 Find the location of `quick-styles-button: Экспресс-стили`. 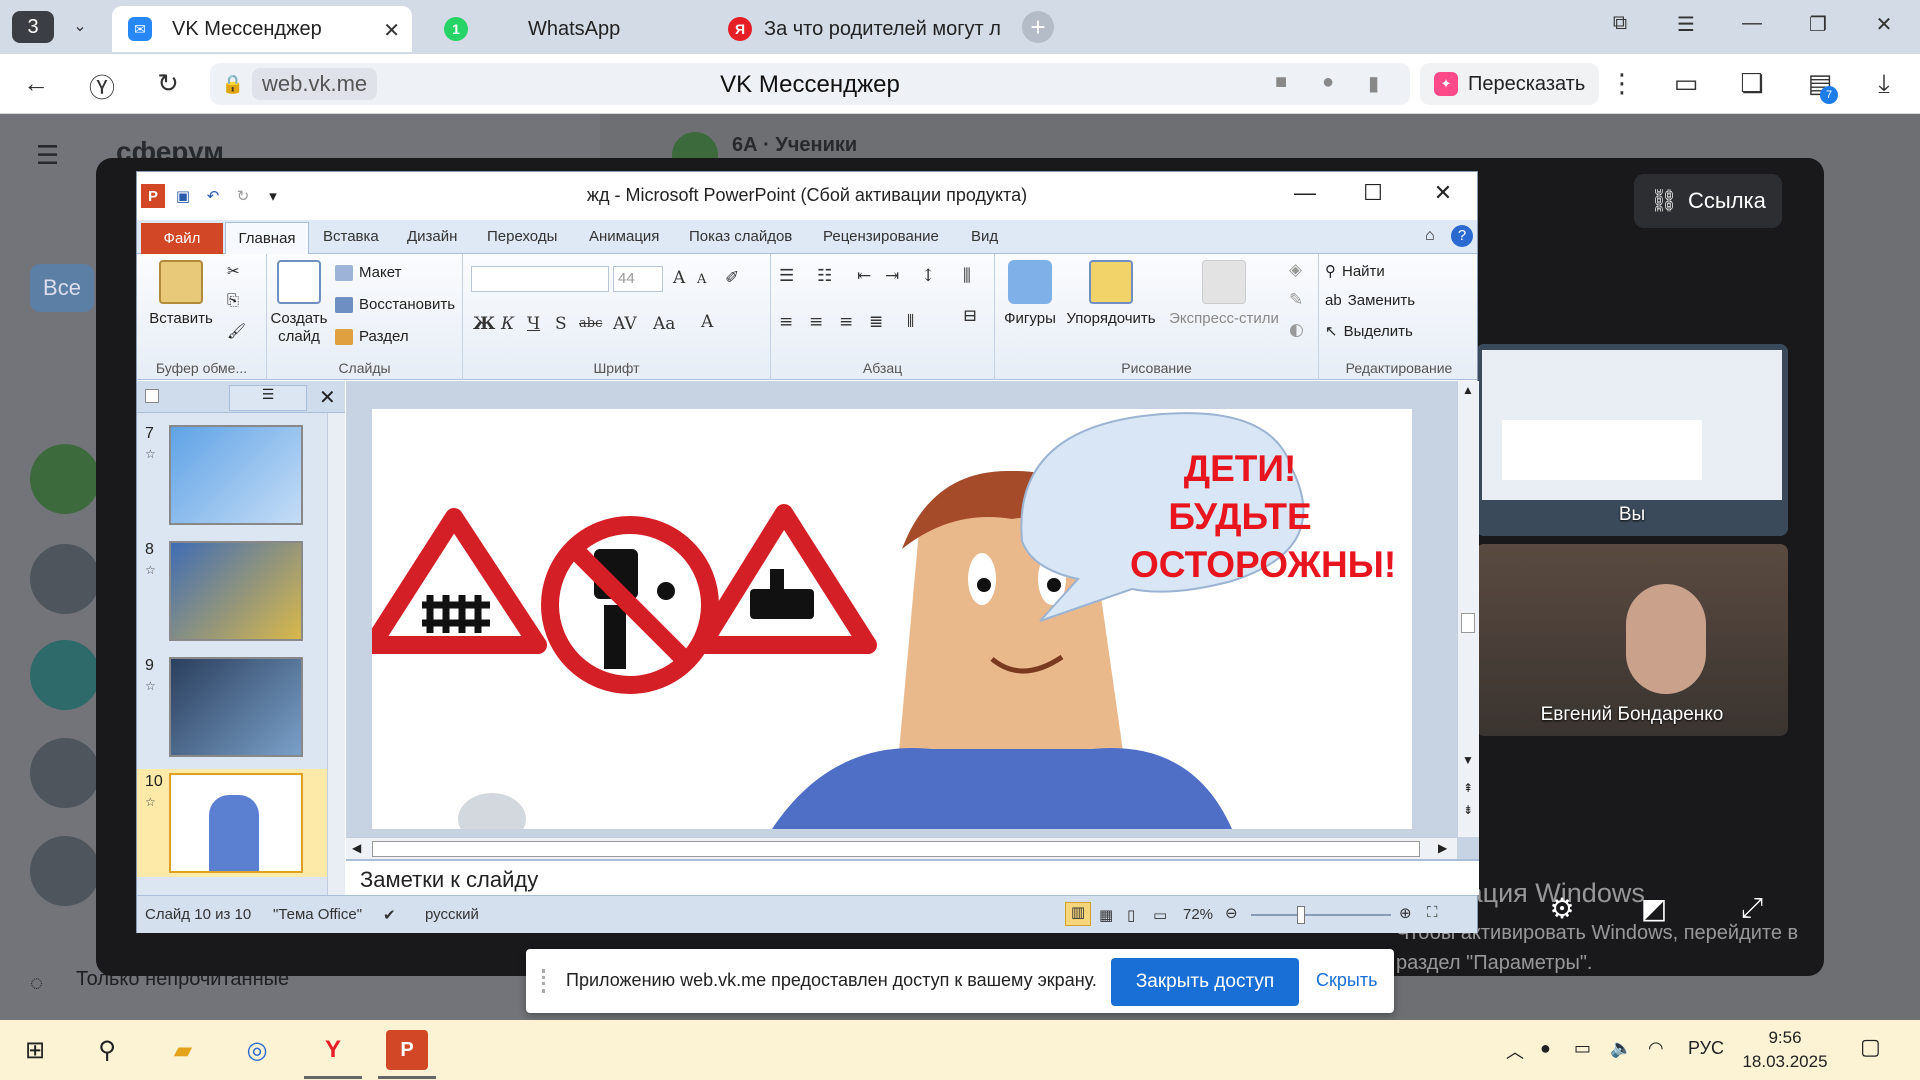

quick-styles-button: Экспресс-стили is located at coordinates (1224, 294).